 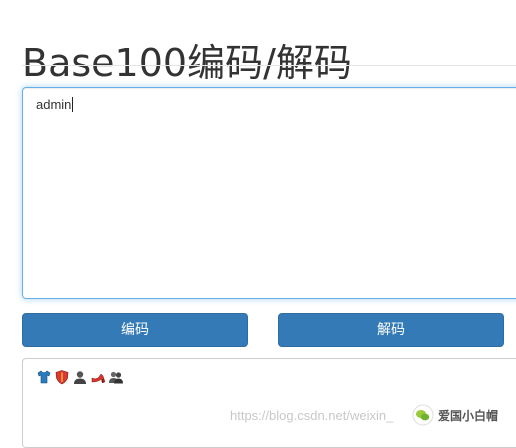 I want to click on page-title: Base100编码/解码, so click(x=187, y=63).